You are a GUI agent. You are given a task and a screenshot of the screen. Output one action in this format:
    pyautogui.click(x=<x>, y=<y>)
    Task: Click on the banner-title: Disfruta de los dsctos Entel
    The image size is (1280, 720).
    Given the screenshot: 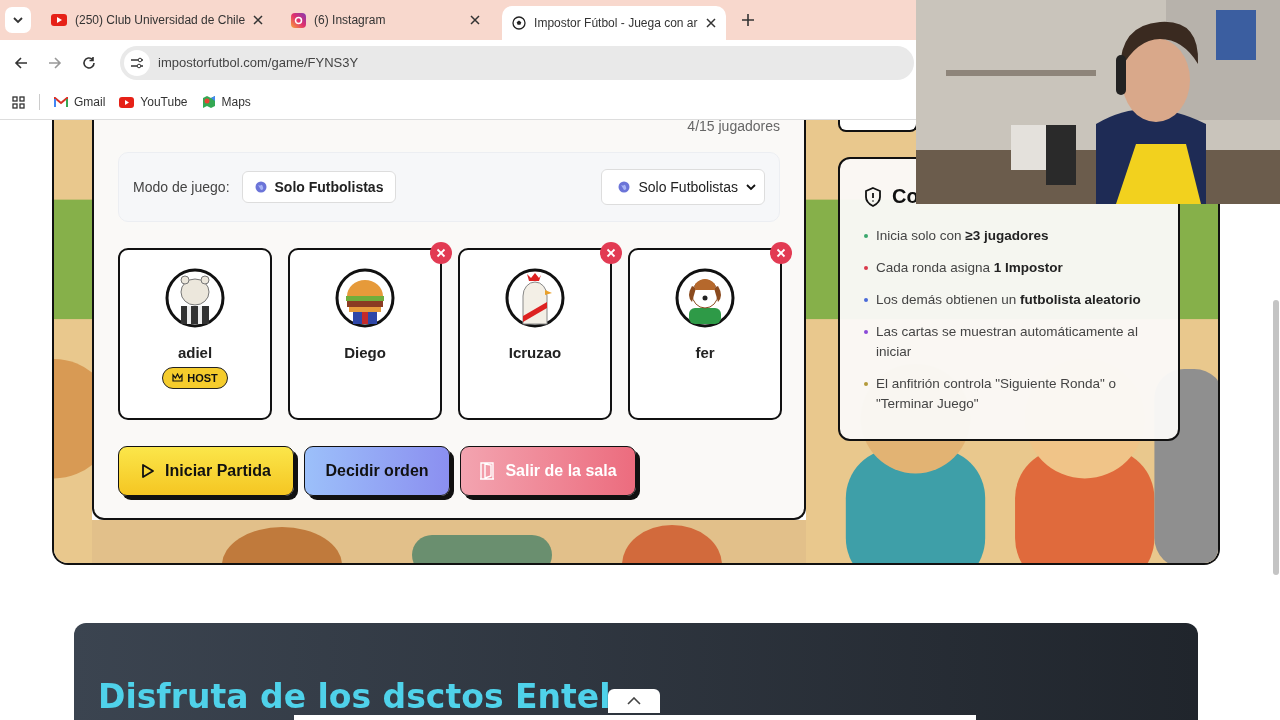 What is the action you would take?
    pyautogui.click(x=354, y=697)
    